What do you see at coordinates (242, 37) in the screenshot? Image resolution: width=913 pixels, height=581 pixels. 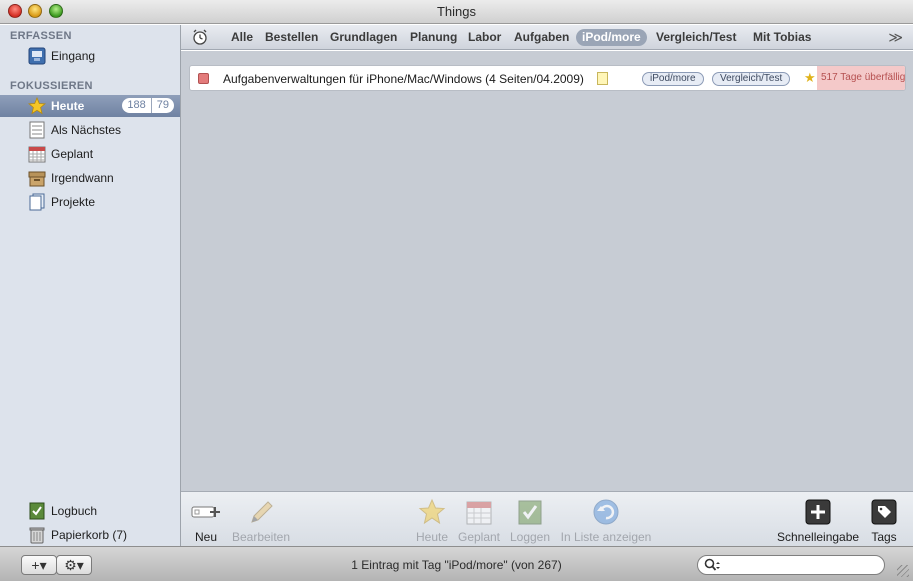 I see `tag-alle: Alle` at bounding box center [242, 37].